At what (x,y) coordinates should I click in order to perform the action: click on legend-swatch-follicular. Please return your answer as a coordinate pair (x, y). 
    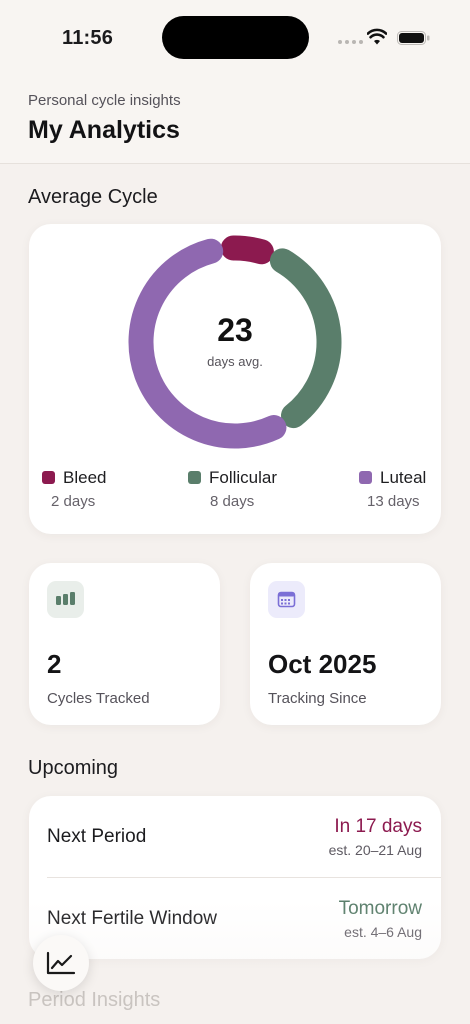
    Looking at the image, I should click on (194, 477).